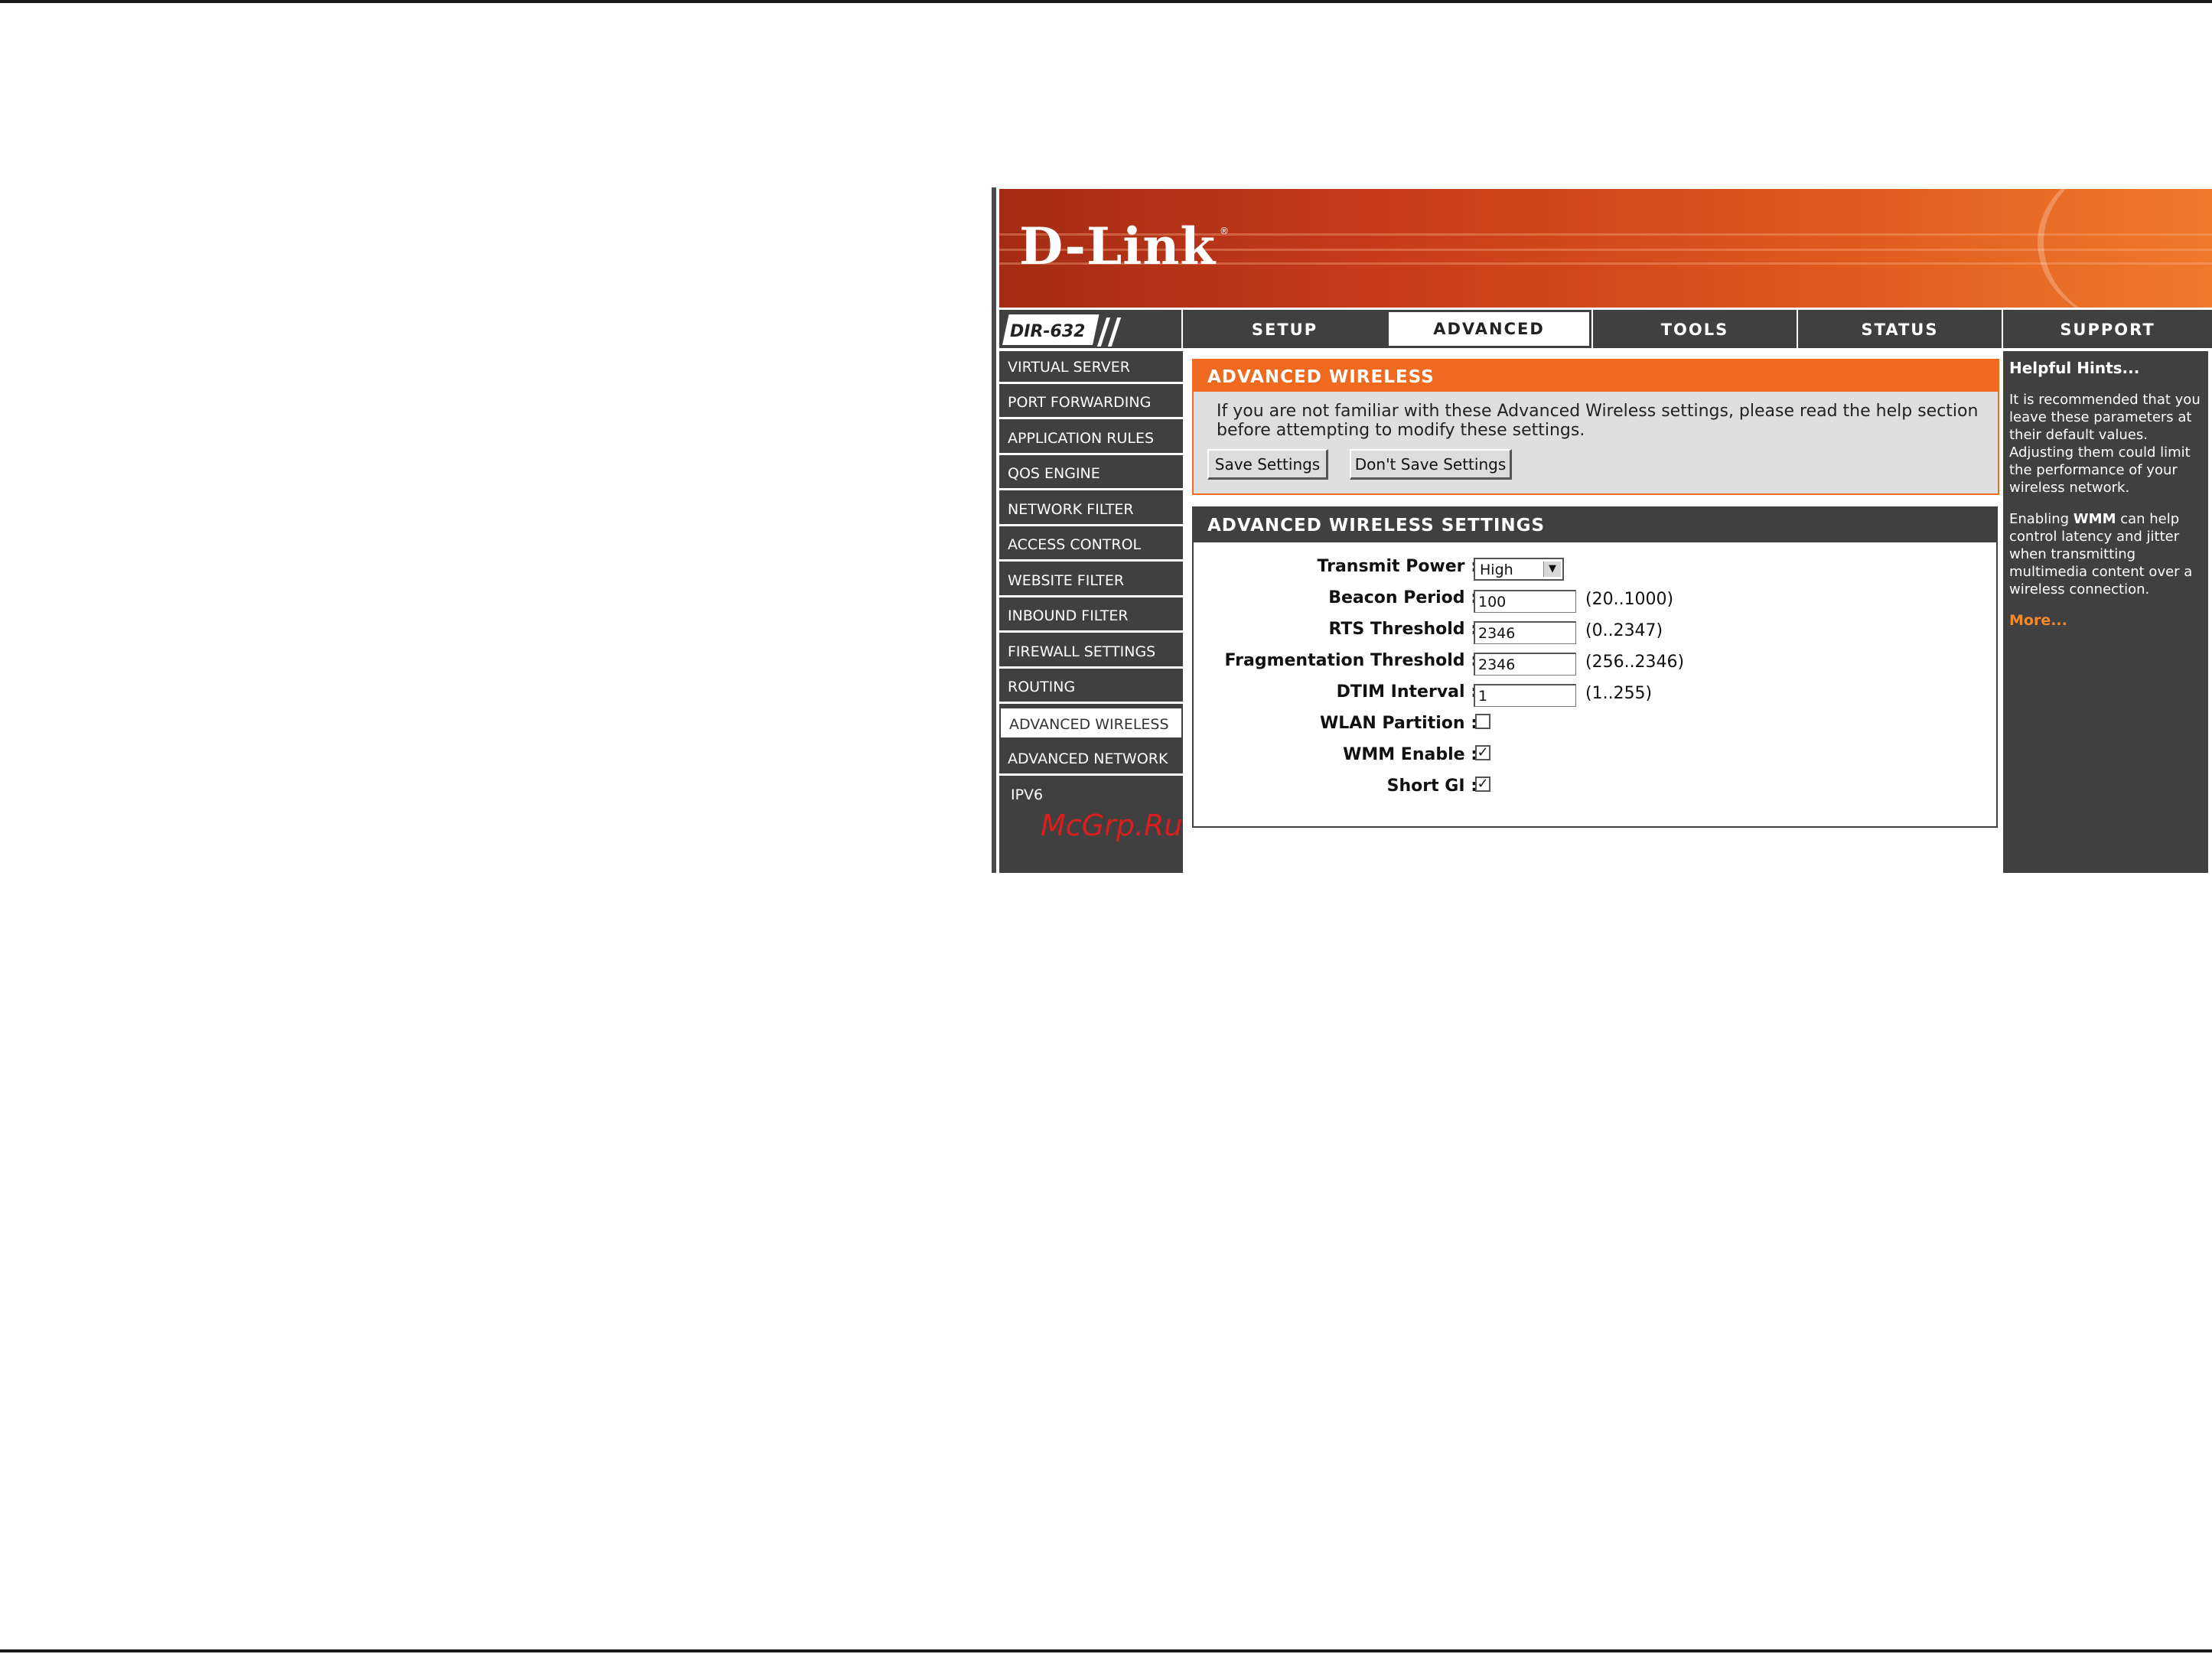 This screenshot has width=2212, height=1654. What do you see at coordinates (1398, 723) in the screenshot?
I see `wlan-partition-label: WLAN Partition :` at bounding box center [1398, 723].